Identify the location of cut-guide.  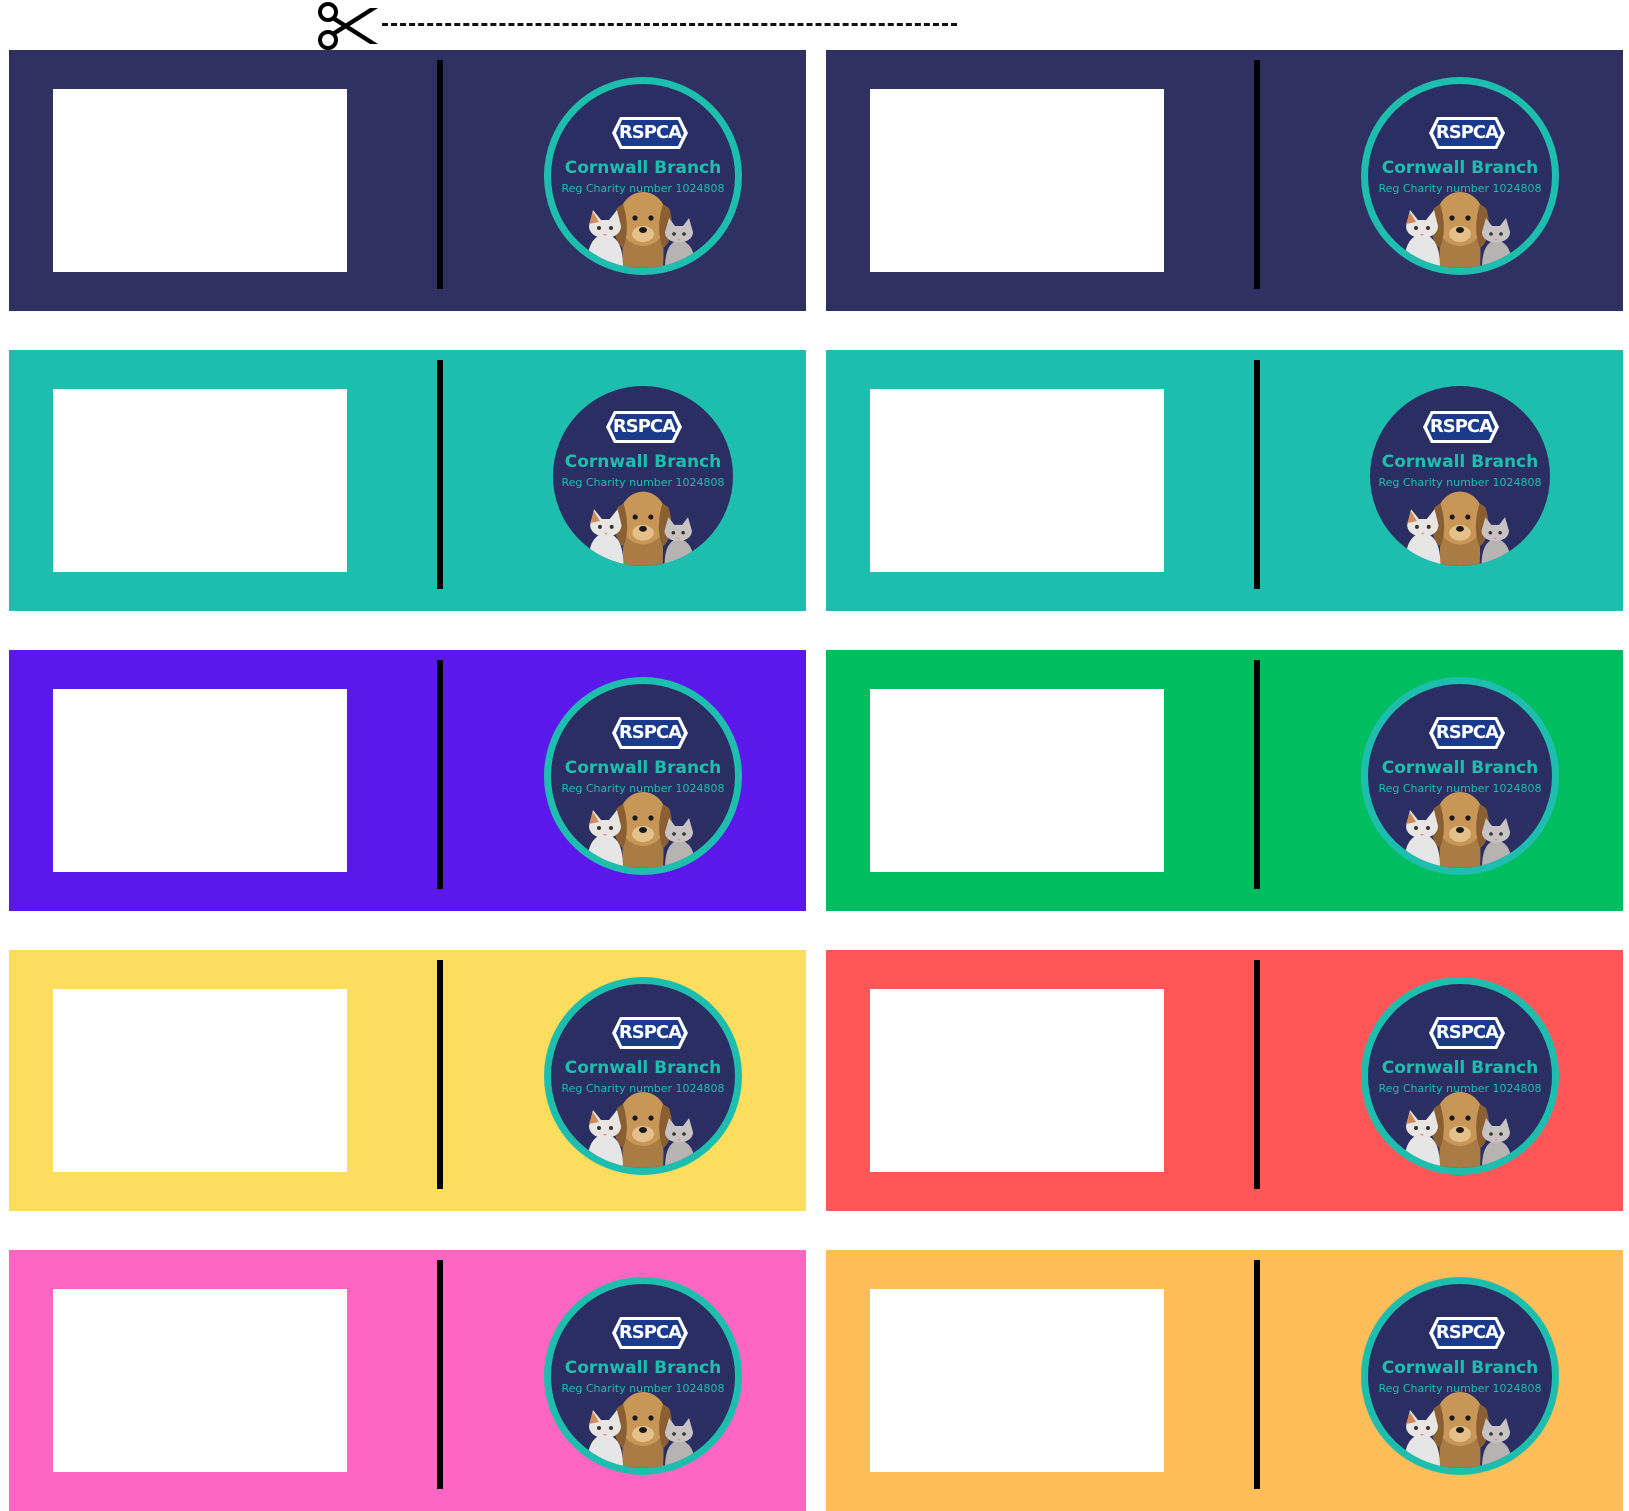
(643, 25).